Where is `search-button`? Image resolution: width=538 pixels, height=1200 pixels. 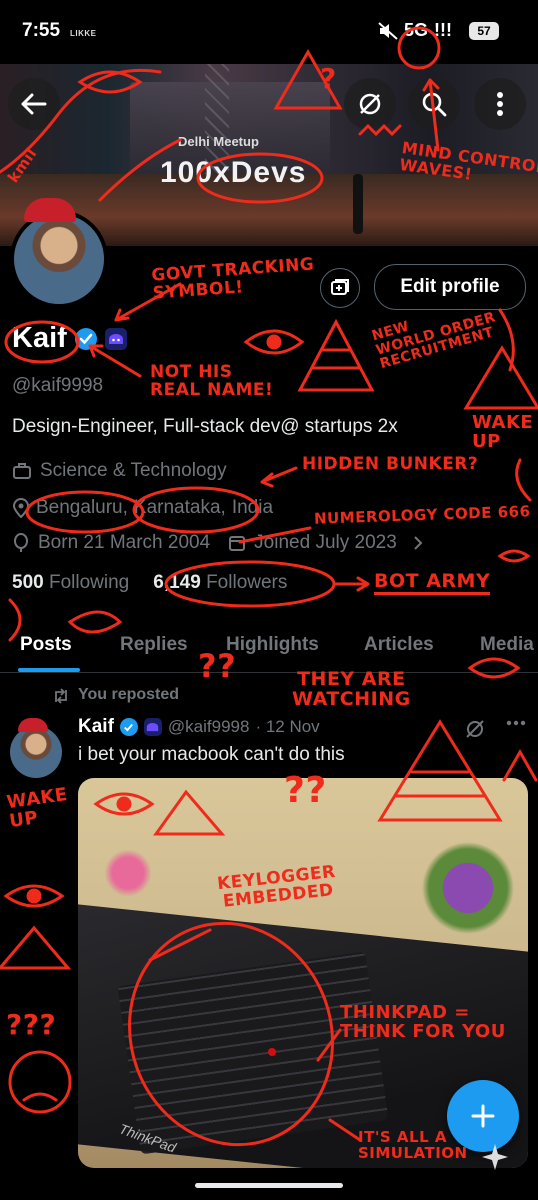
search-button is located at coordinates (434, 104).